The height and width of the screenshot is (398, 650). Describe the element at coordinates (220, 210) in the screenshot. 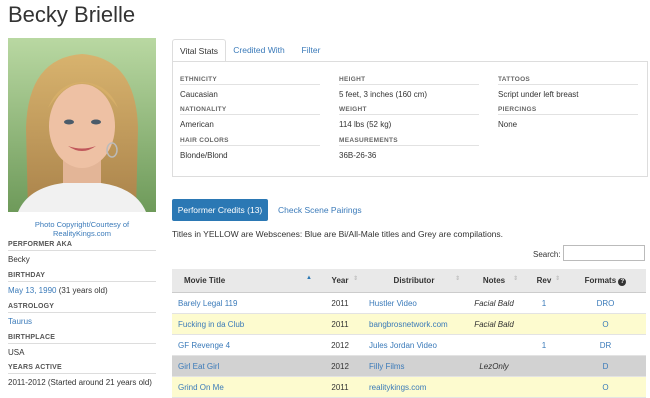

I see `performer-credits-button: Performer Credits (13)` at that location.